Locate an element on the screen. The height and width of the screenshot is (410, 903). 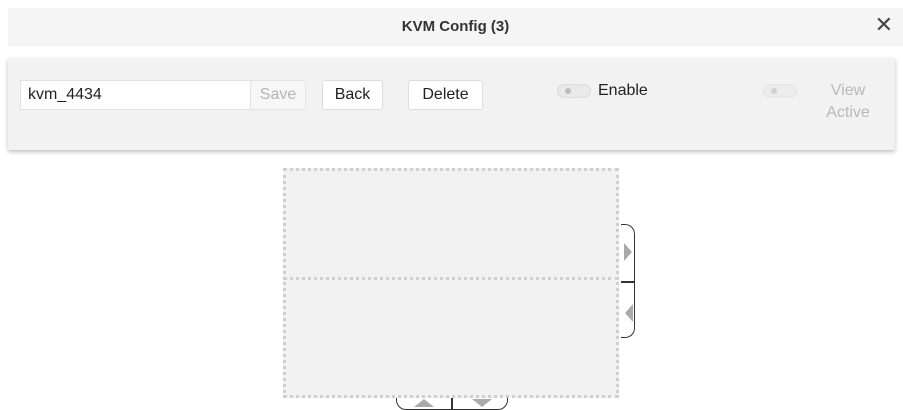
view-active-label-line2: Active is located at coordinates (848, 112).